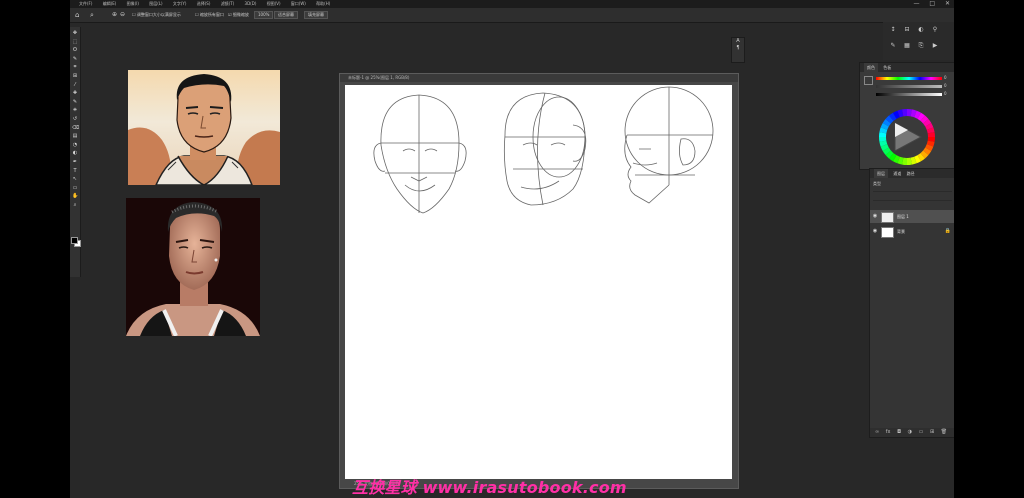  I want to click on marquee-tool-icon: ⬚, so click(75, 42).